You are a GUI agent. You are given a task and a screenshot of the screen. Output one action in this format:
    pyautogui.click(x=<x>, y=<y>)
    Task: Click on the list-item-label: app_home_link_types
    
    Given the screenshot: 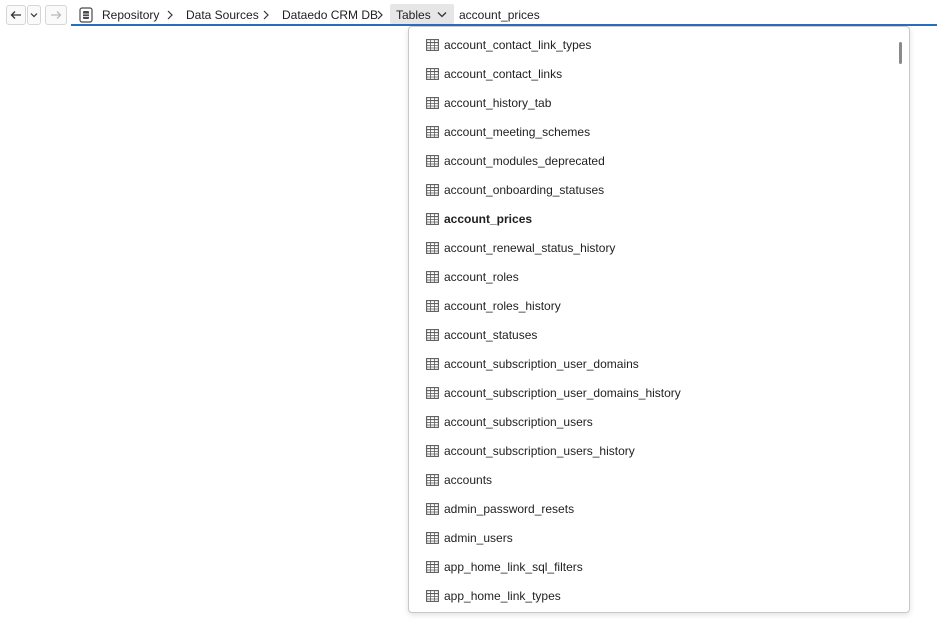 What is the action you would take?
    pyautogui.click(x=502, y=596)
    